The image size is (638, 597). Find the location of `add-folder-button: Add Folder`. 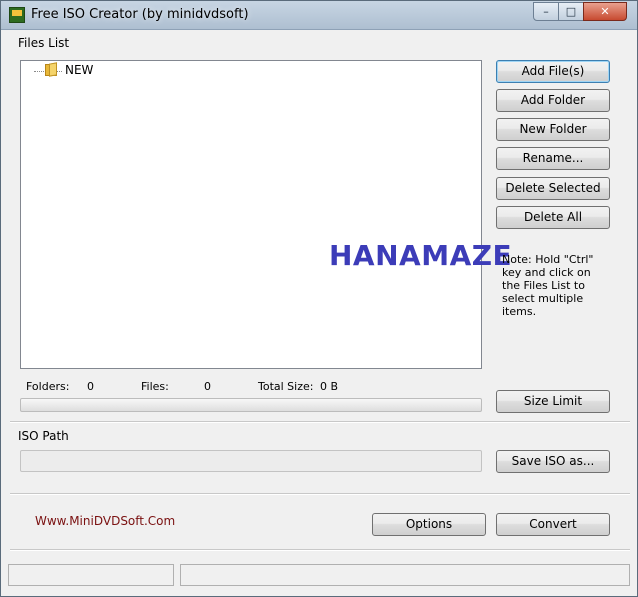

add-folder-button: Add Folder is located at coordinates (553, 100).